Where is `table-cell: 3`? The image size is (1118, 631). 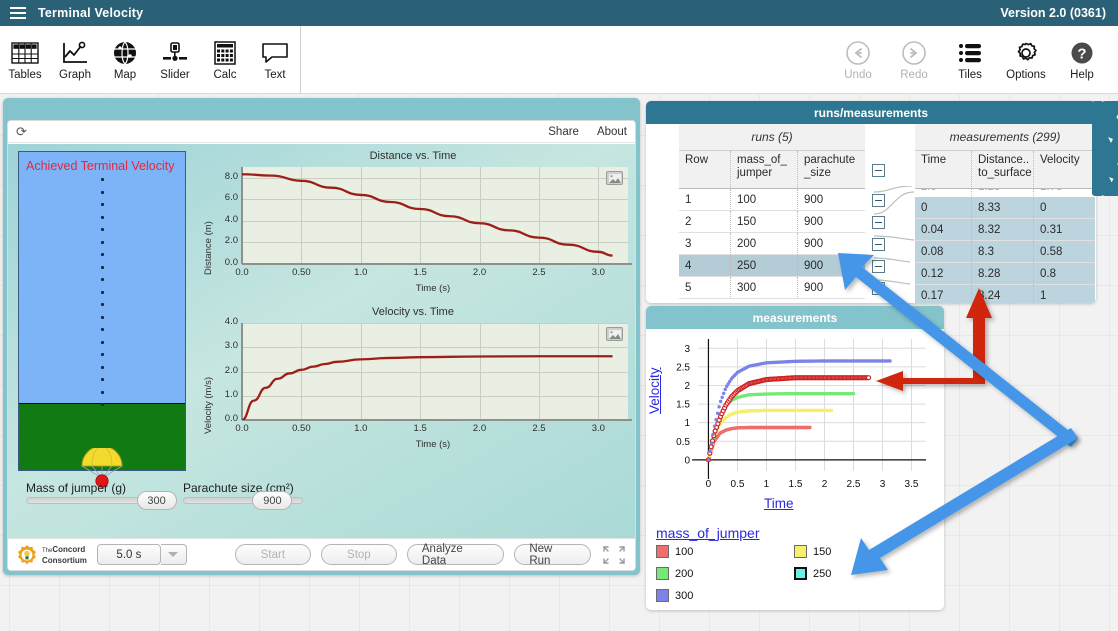
table-cell: 3 is located at coordinates (705, 244).